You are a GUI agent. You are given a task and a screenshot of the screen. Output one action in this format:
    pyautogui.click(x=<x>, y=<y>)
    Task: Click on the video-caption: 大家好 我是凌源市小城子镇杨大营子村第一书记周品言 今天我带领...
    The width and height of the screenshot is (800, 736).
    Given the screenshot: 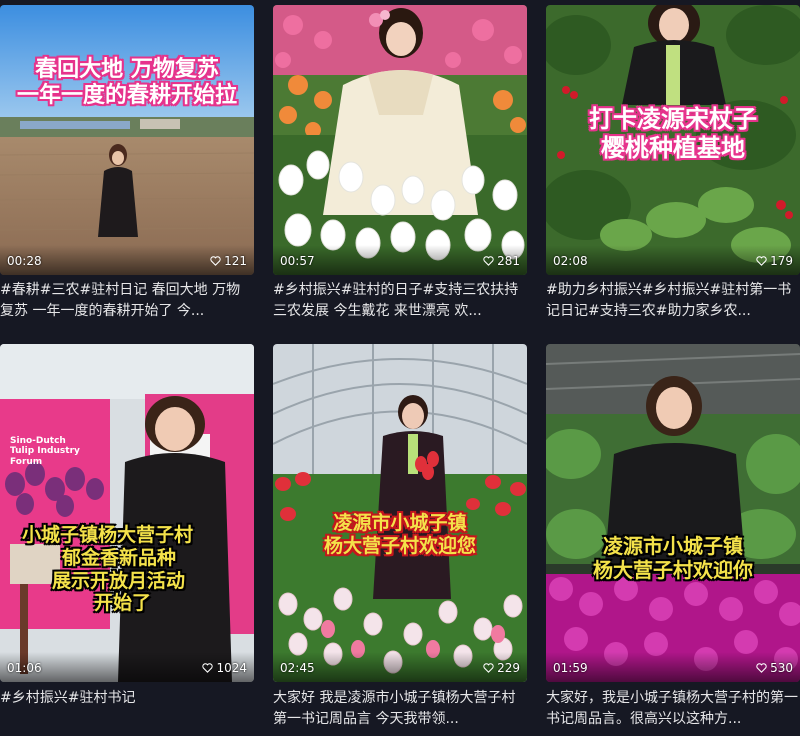 What is the action you would take?
    pyautogui.click(x=400, y=709)
    